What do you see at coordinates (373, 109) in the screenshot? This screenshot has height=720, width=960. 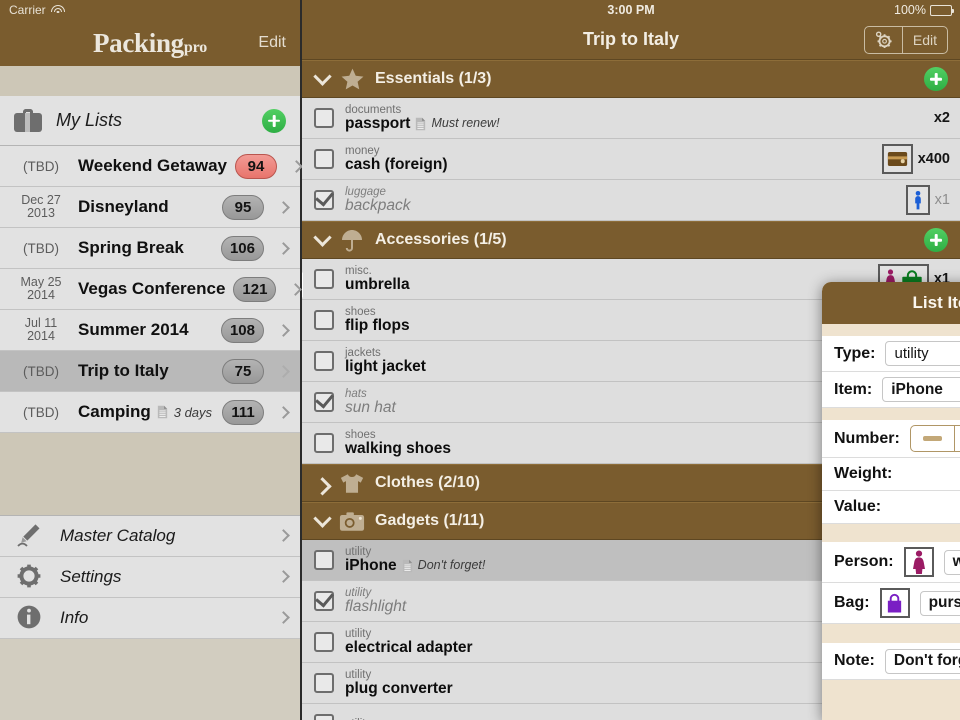 I see `item-category: documents` at bounding box center [373, 109].